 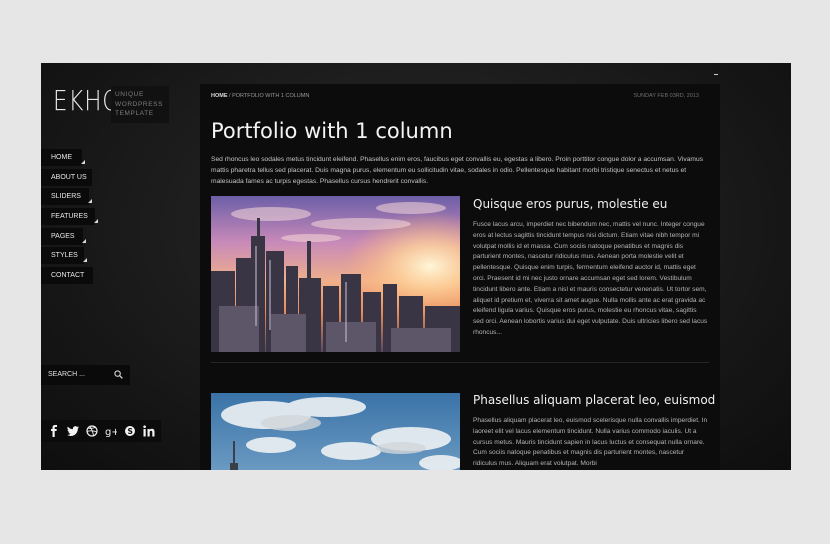 I want to click on nav-item-home: HOME, so click(x=63, y=157).